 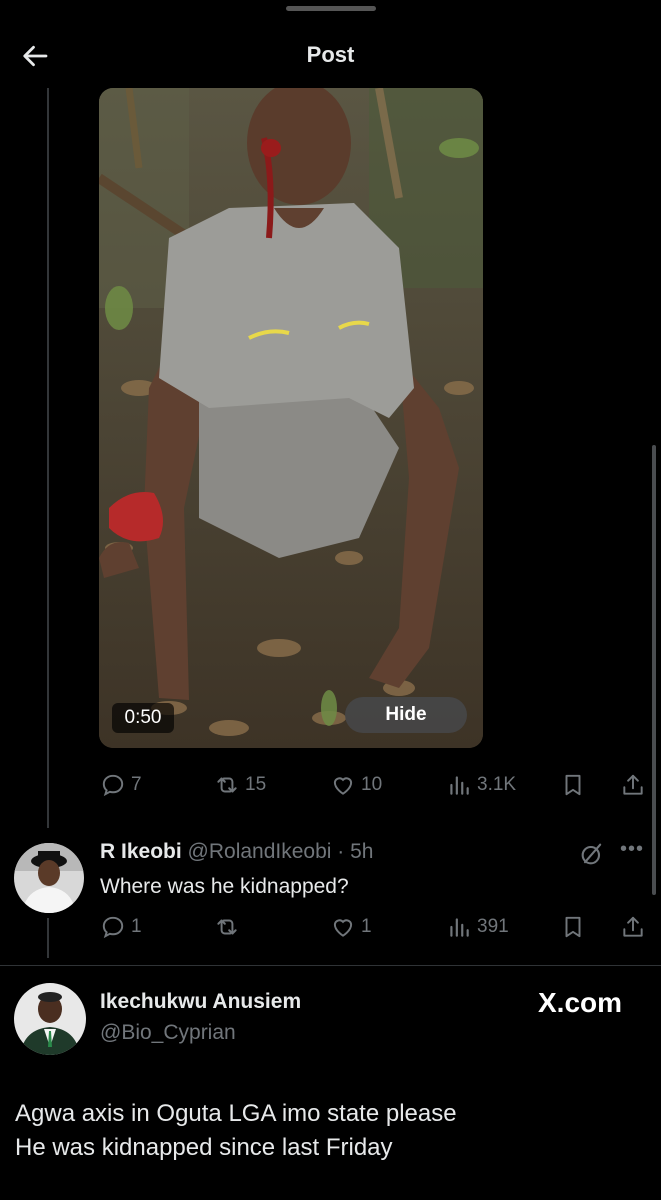 What do you see at coordinates (143, 718) in the screenshot?
I see `video-duration: 0:50` at bounding box center [143, 718].